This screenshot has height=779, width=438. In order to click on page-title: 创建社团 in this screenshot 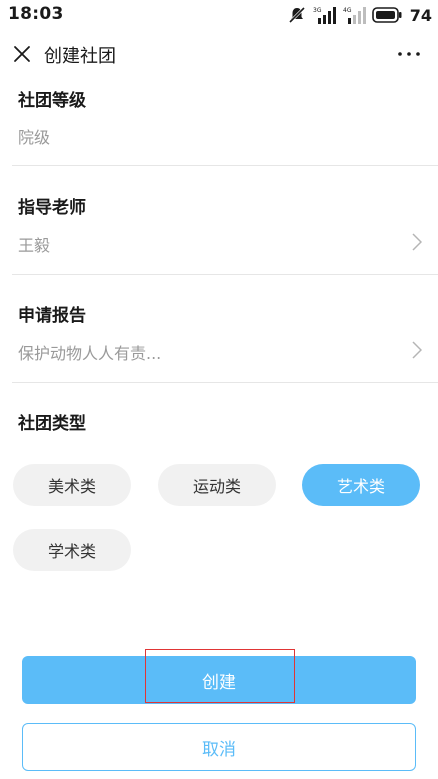, I will do `click(80, 56)`.